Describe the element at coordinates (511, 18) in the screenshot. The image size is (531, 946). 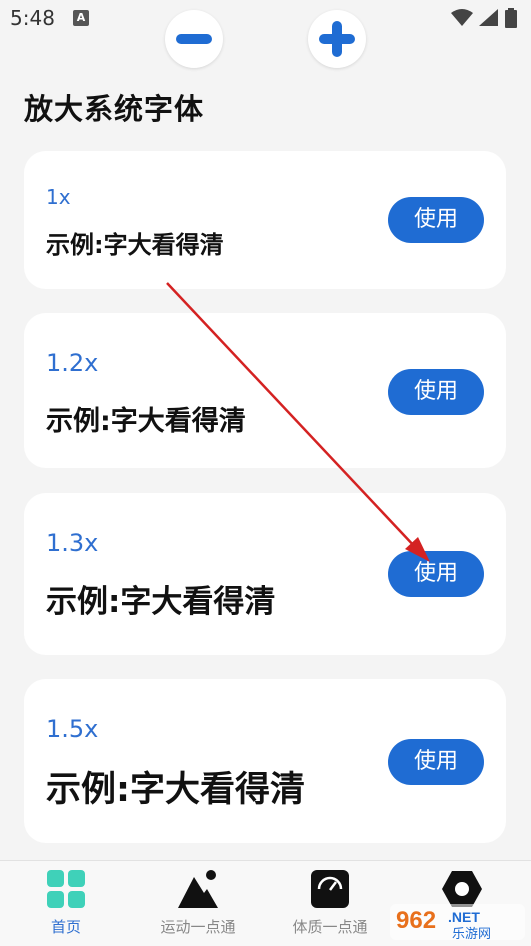
I see `battery-icon` at that location.